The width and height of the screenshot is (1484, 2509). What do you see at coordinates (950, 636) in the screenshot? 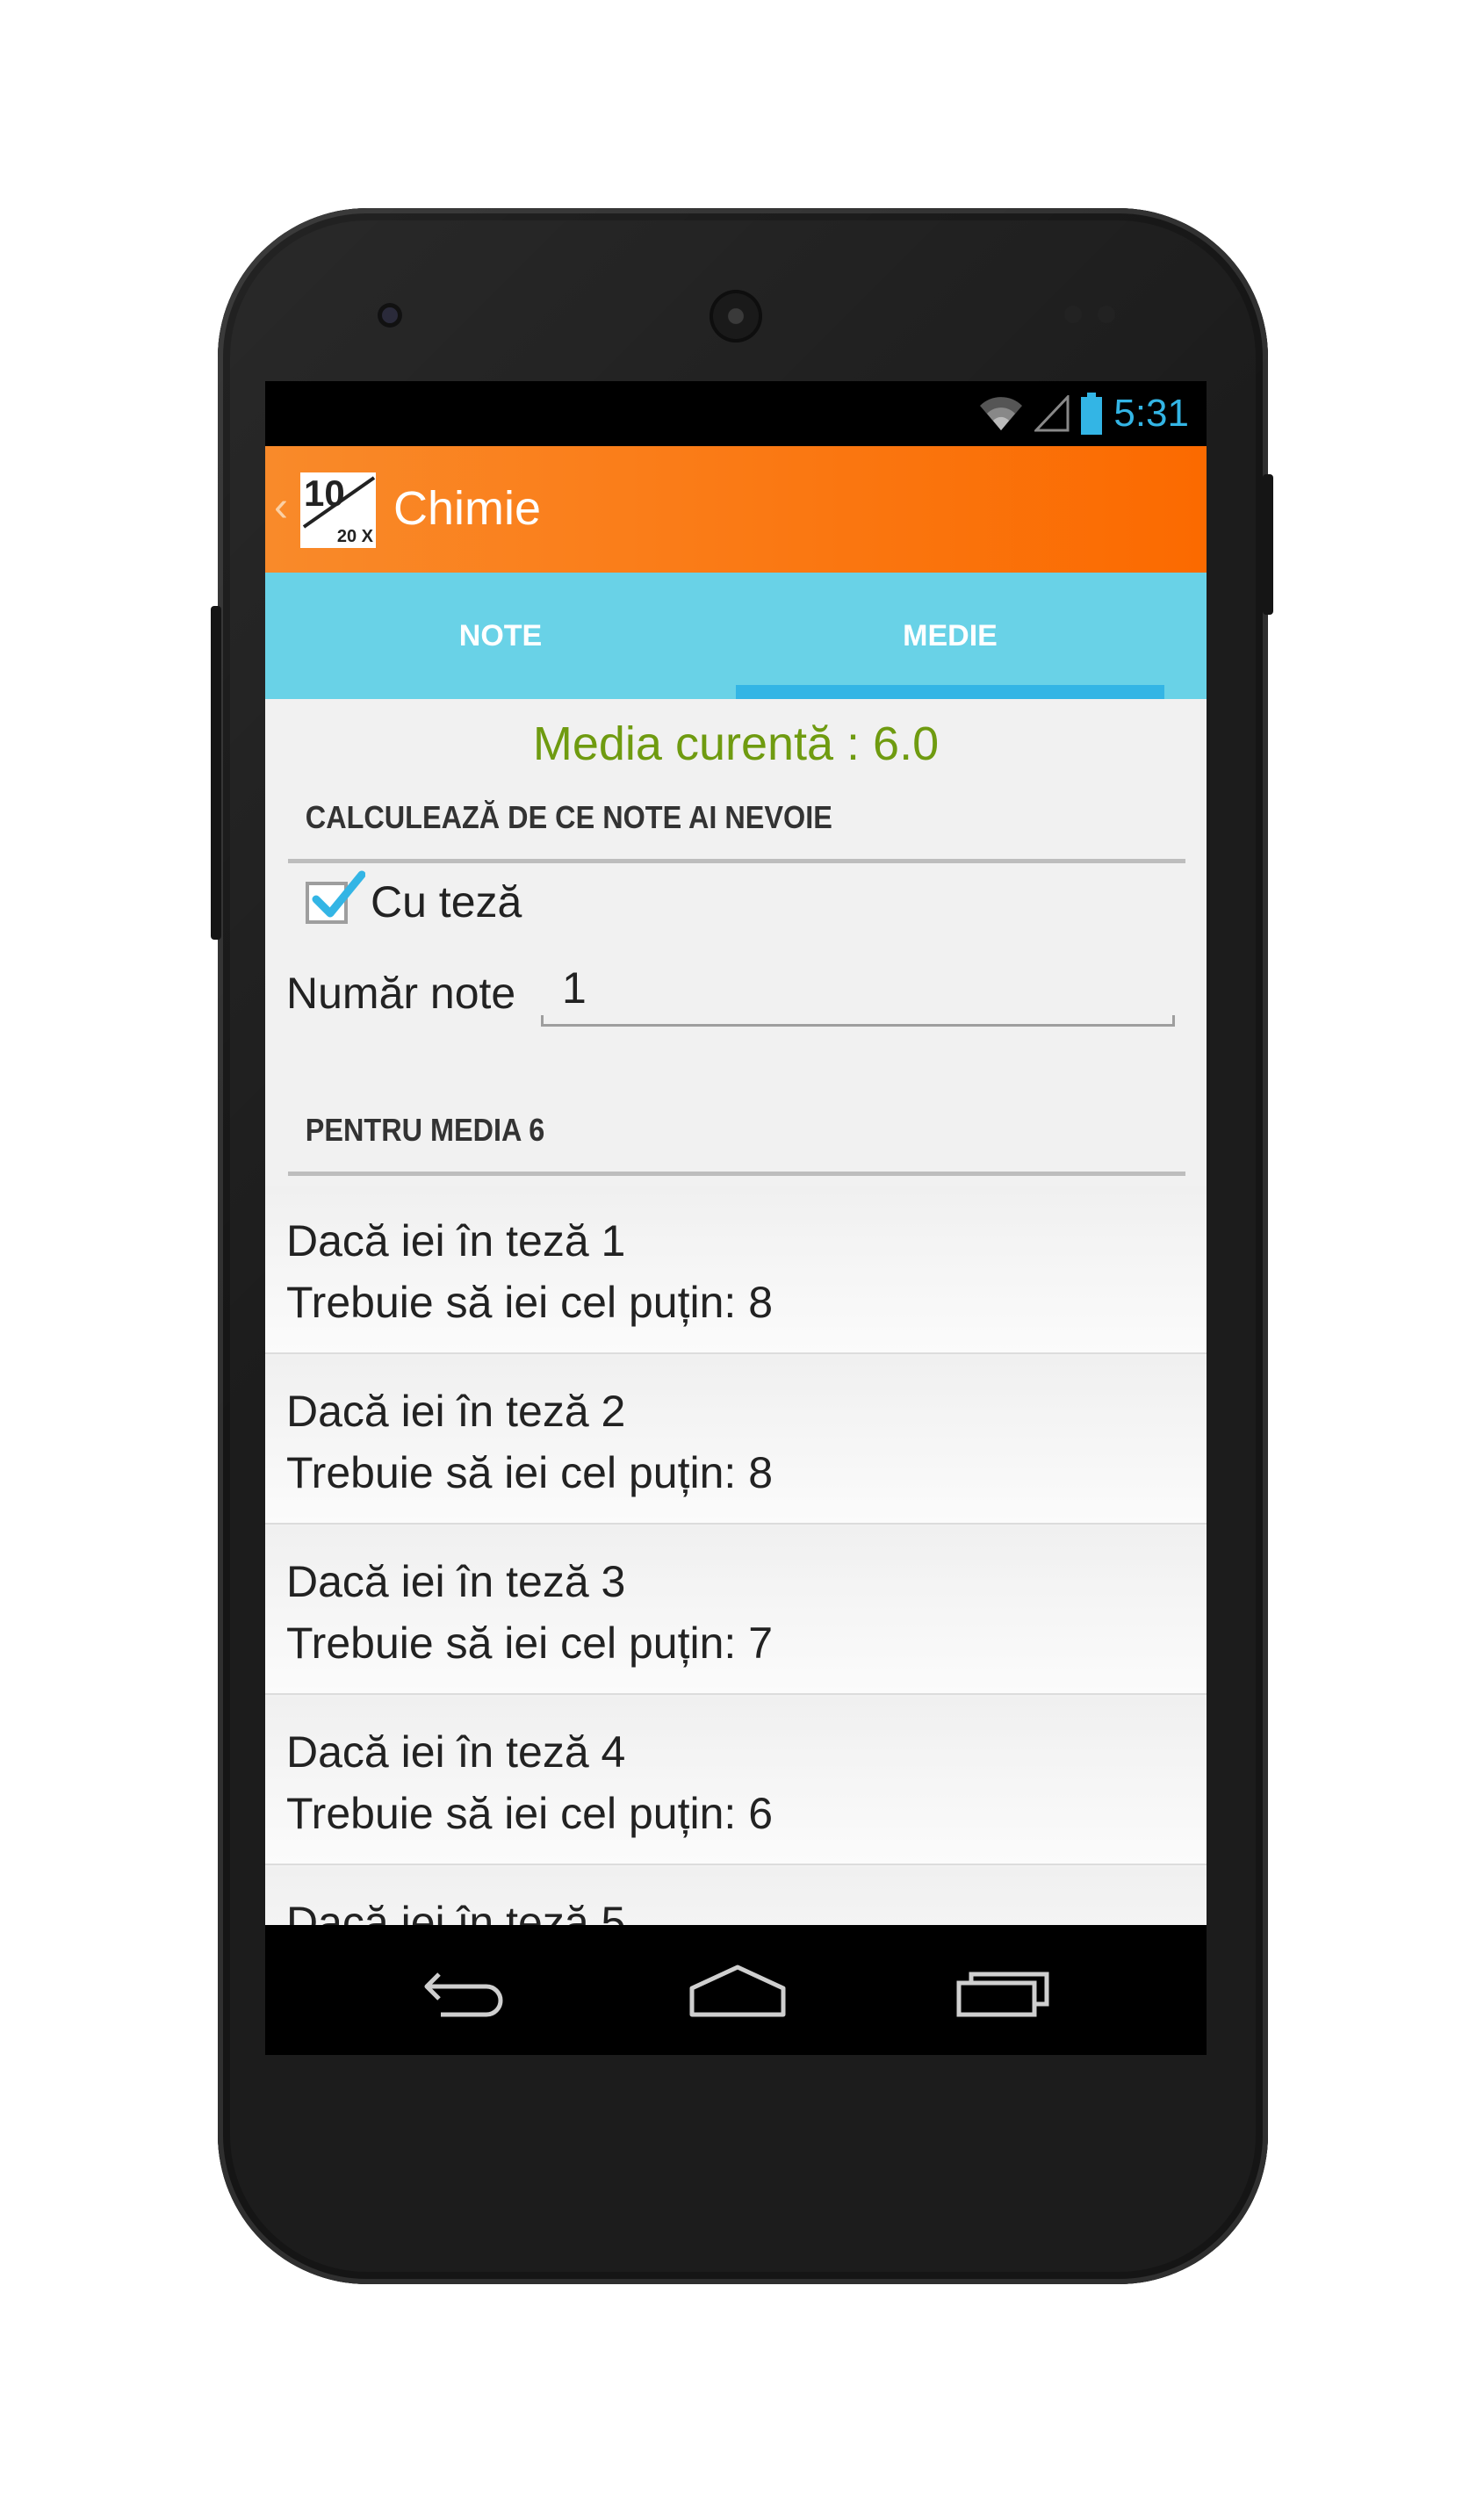
I see `tab-medie: MEDIE` at bounding box center [950, 636].